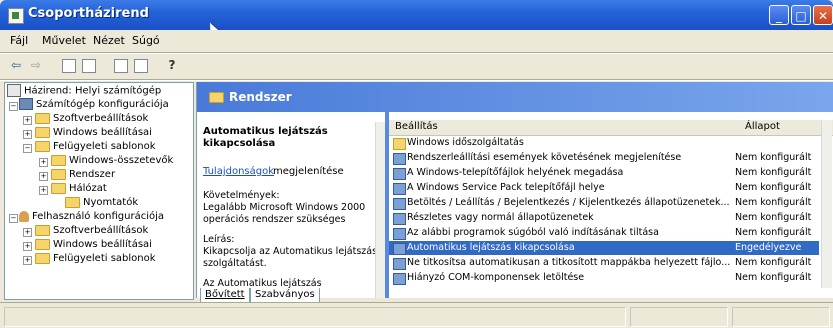 The image size is (833, 328). What do you see at coordinates (225, 295) in the screenshot?
I see `tab-extended: Bővített` at bounding box center [225, 295].